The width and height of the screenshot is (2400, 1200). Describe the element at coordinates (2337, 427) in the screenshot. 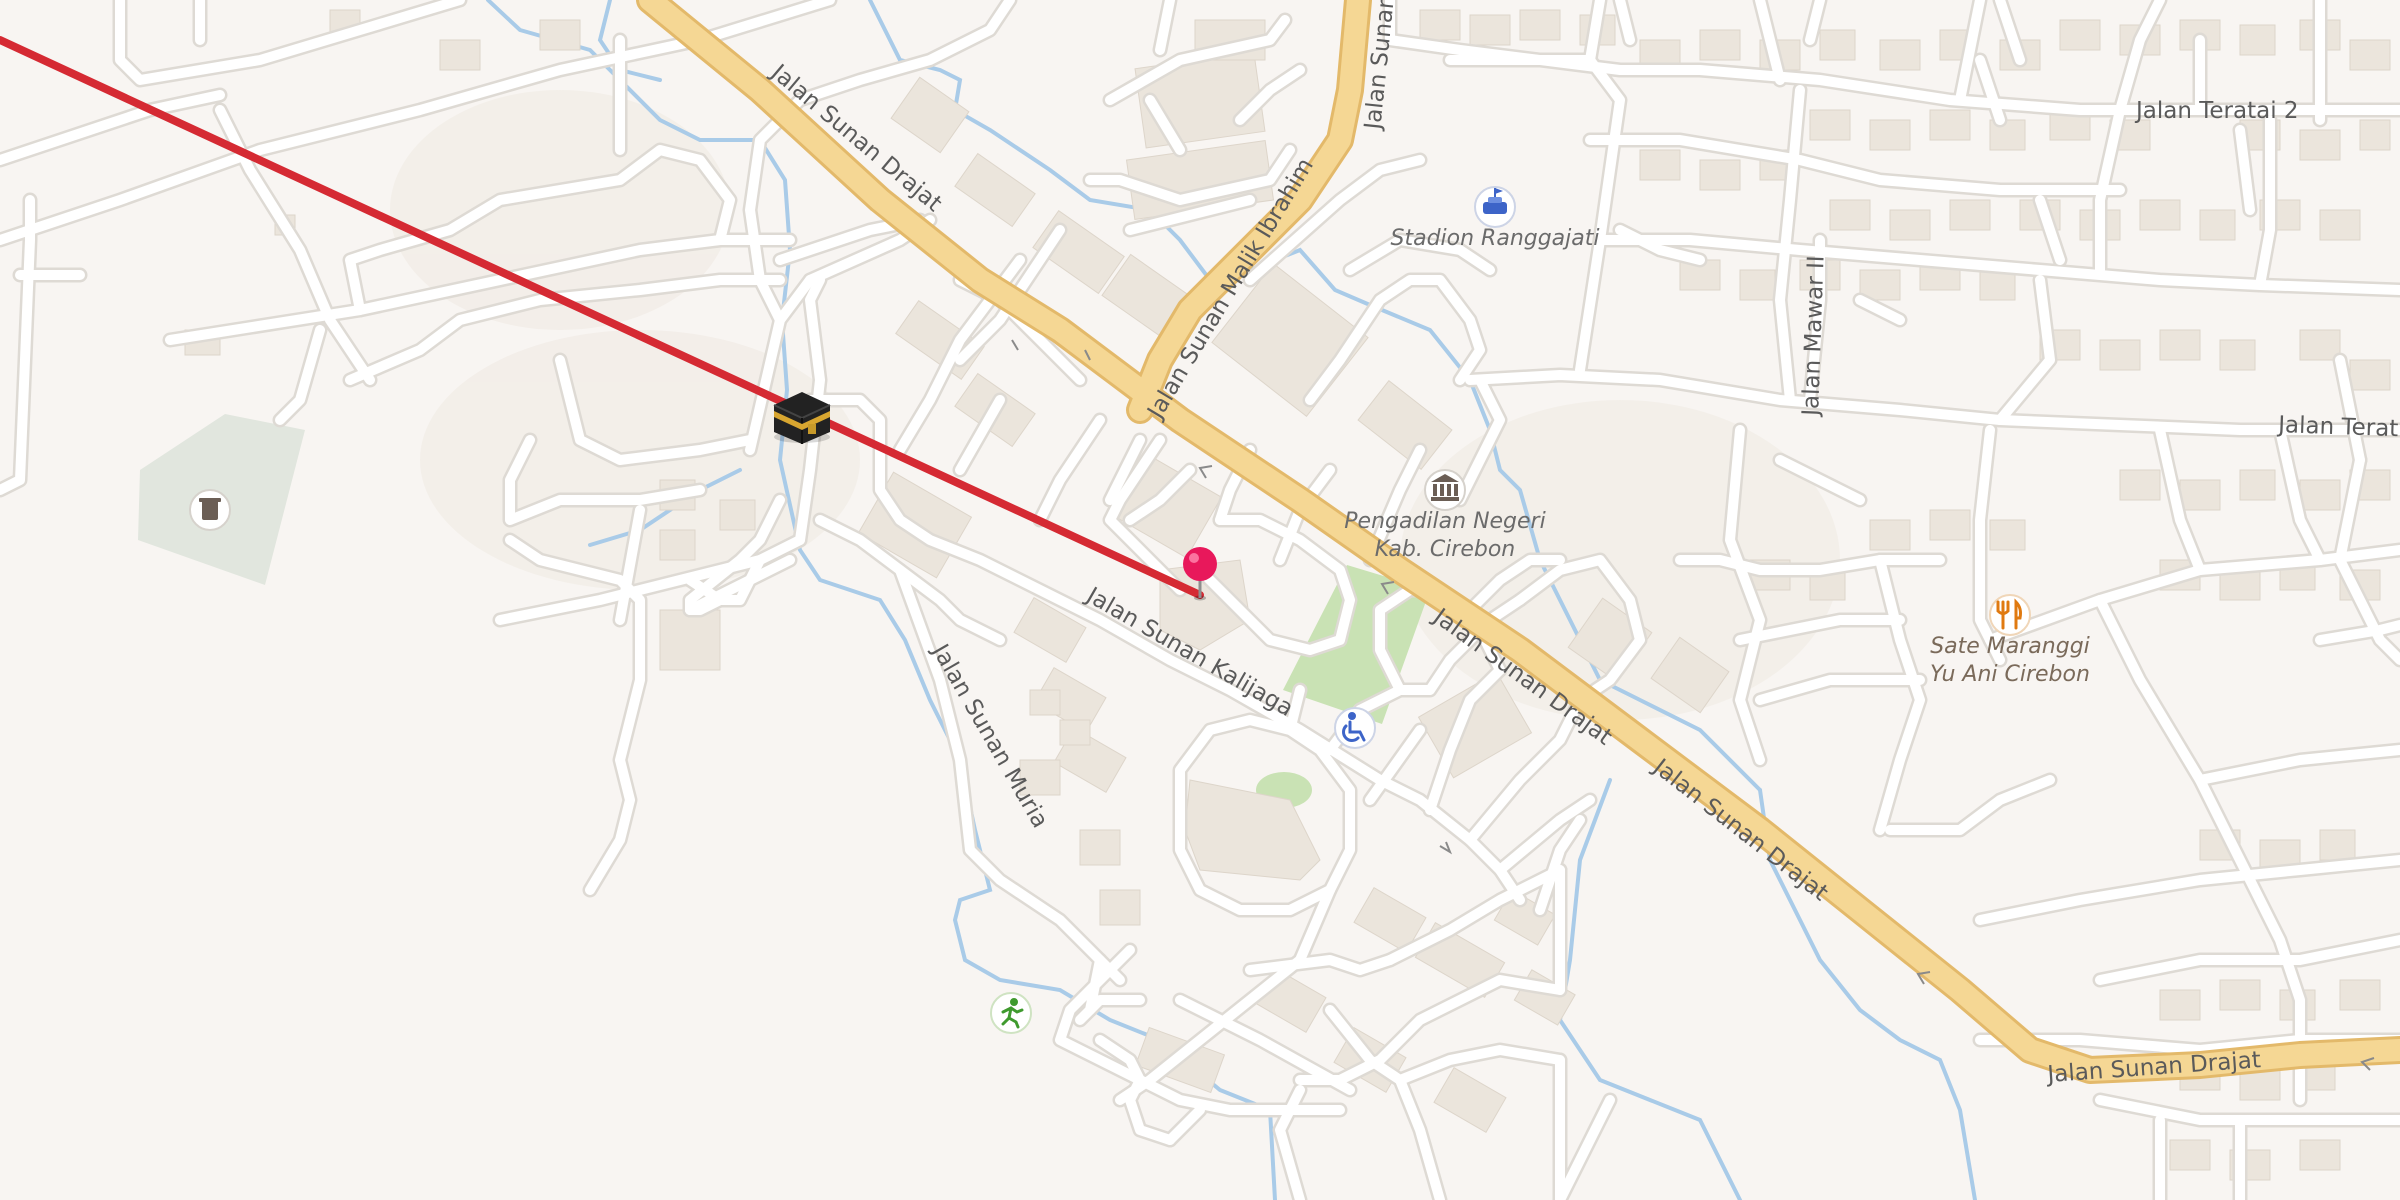

I see `road-label-jalan-terat: Jalan Terat` at that location.